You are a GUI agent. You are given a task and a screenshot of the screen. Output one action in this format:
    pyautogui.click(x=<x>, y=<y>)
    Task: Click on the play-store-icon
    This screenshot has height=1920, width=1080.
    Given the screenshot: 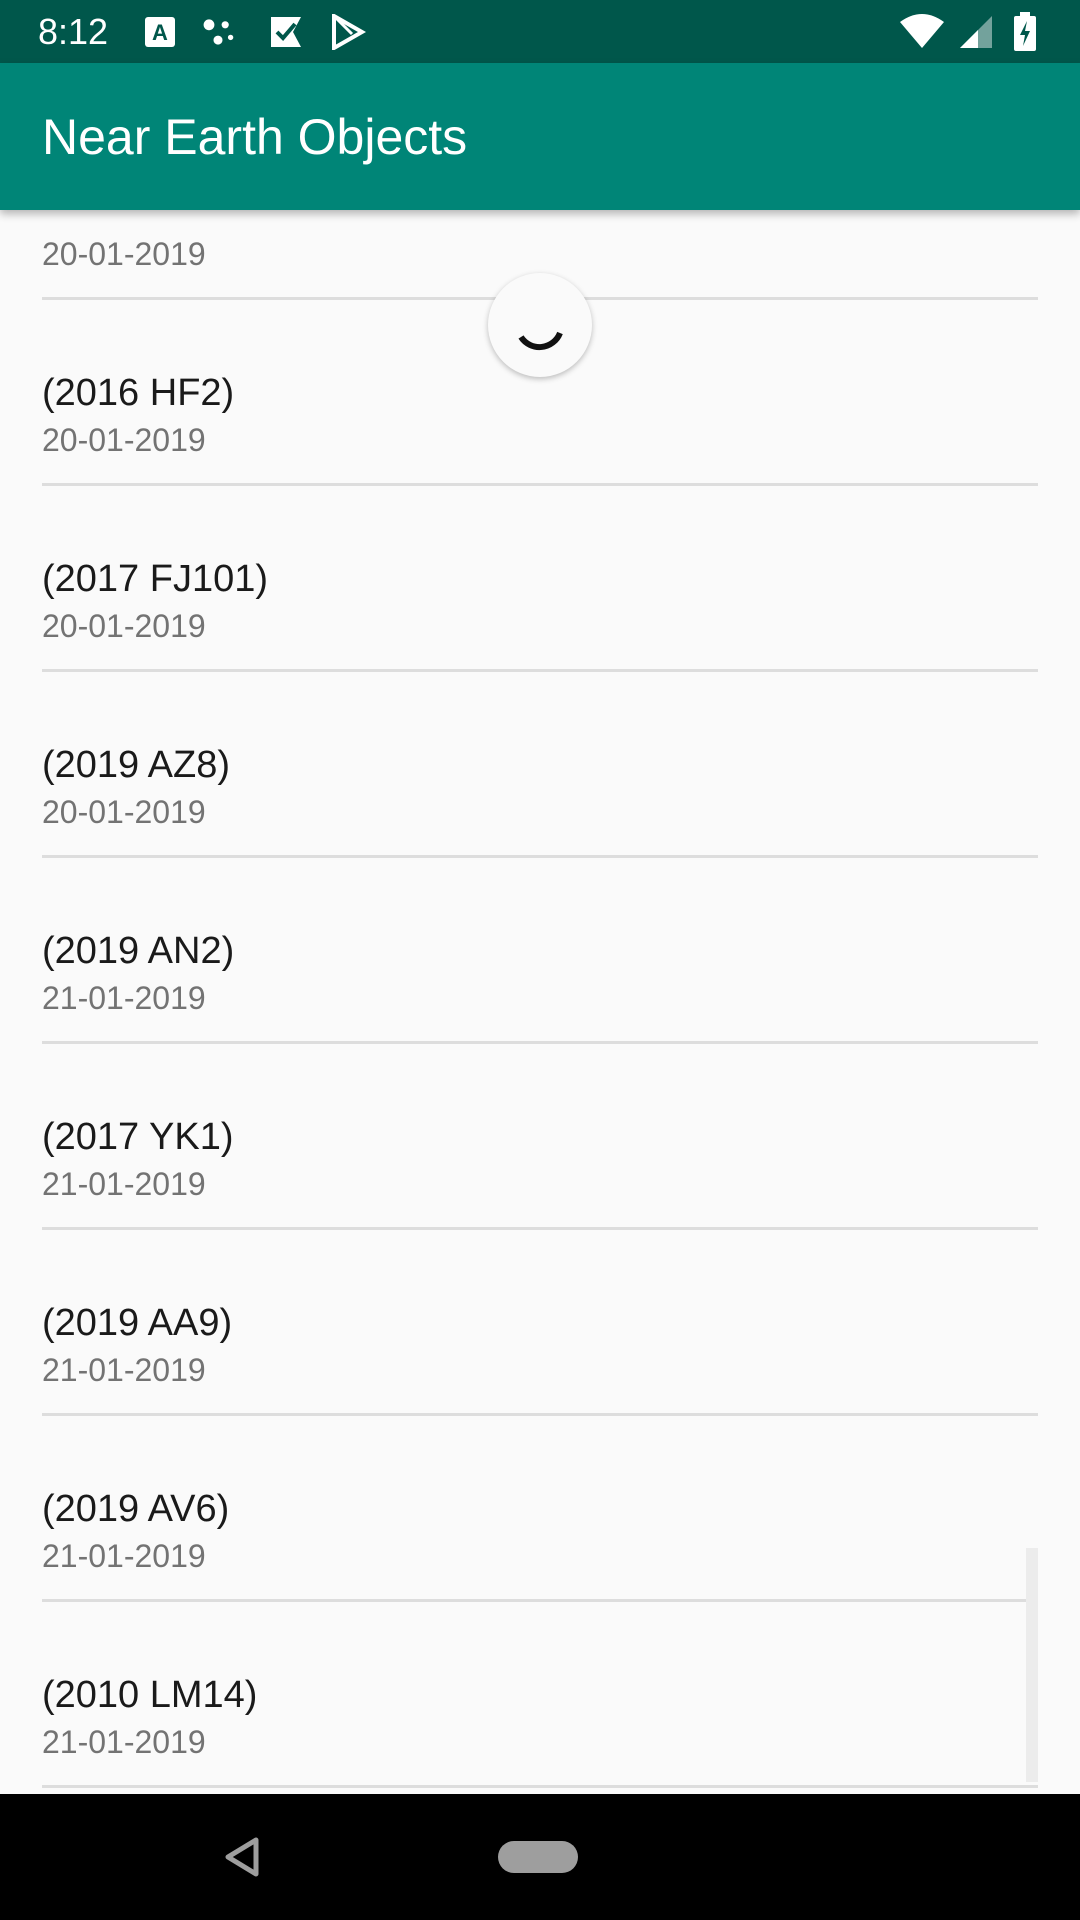 What is the action you would take?
    pyautogui.click(x=349, y=32)
    